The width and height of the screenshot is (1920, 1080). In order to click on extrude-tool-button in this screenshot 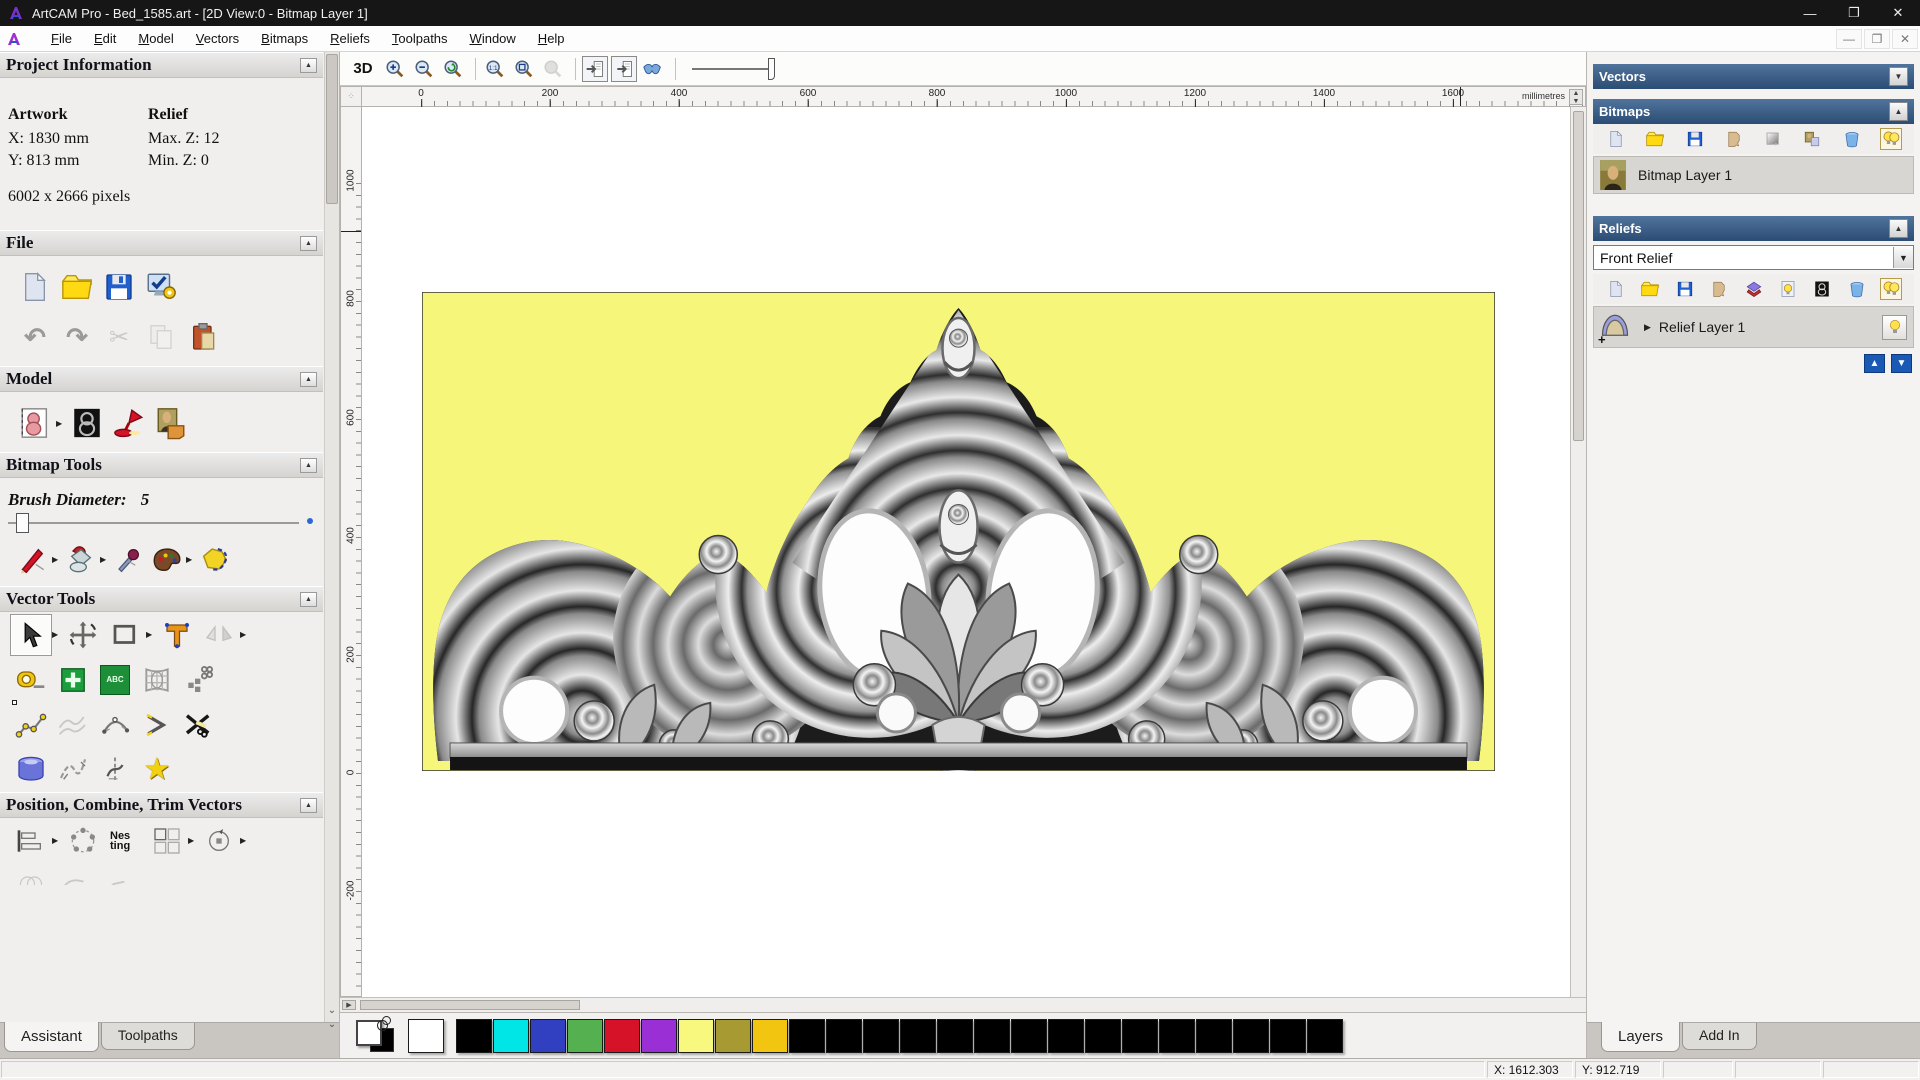, I will do `click(31, 770)`.